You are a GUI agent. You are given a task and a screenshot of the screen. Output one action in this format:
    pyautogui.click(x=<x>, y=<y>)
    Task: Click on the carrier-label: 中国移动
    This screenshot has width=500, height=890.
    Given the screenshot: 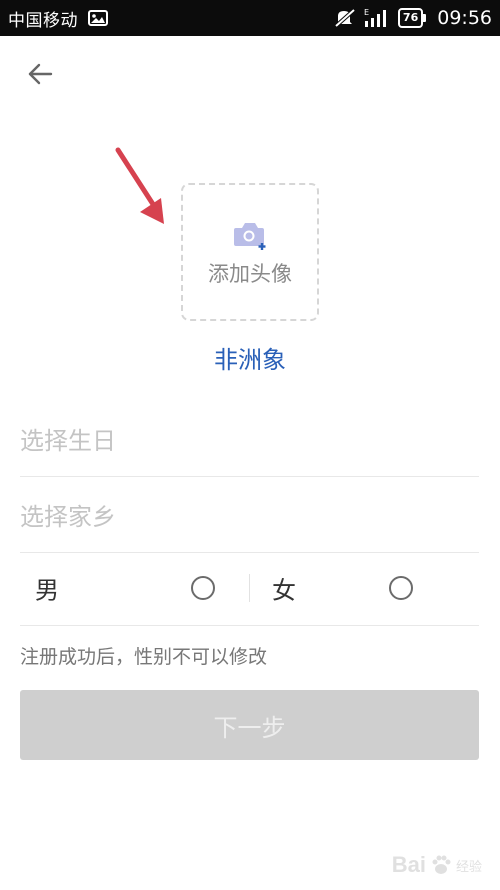 What is the action you would take?
    pyautogui.click(x=43, y=20)
    